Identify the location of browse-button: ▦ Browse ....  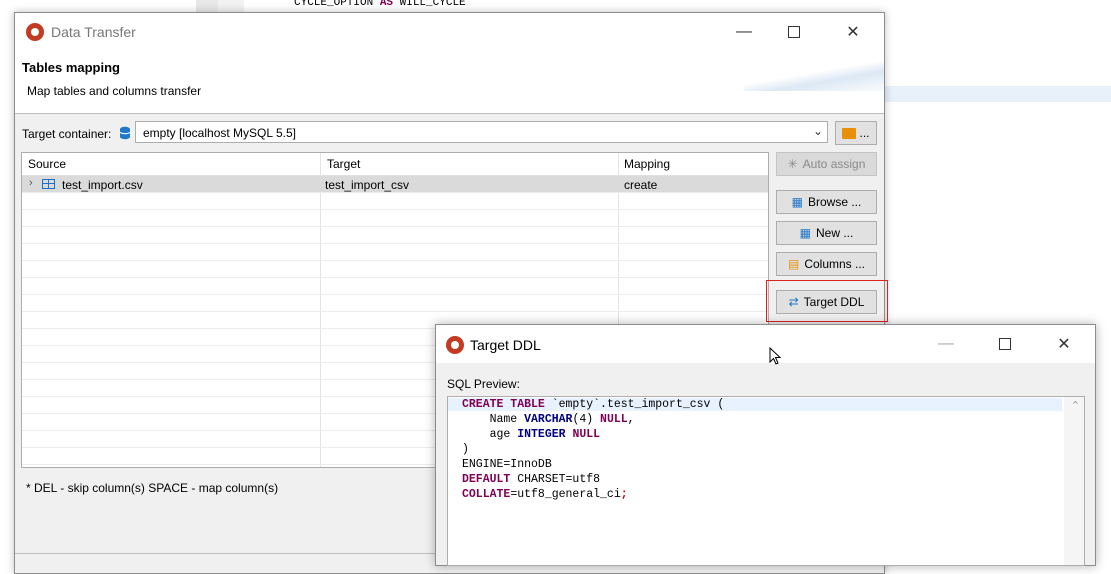
(826, 202).